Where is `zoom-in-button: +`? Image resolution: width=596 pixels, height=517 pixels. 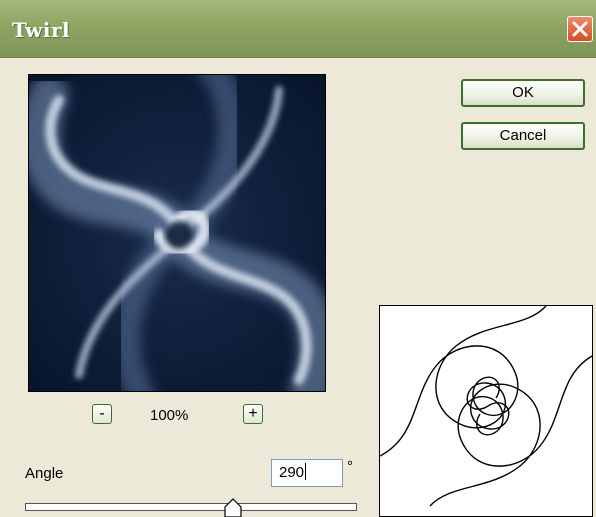
zoom-in-button: + is located at coordinates (253, 414).